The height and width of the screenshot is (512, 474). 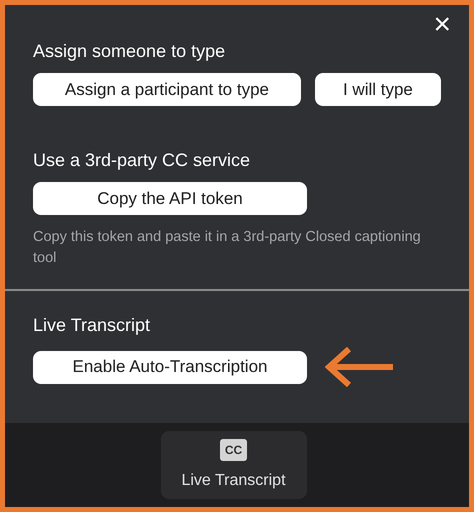 I want to click on section-heading: Use a 3rd-party CC service, so click(x=142, y=160).